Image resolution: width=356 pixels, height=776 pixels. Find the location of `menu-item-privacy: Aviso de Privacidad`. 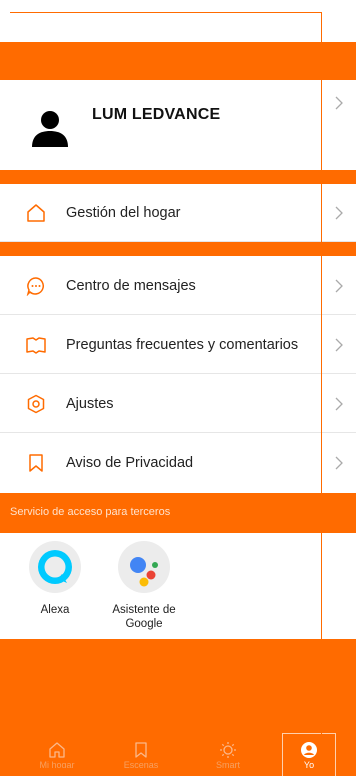

menu-item-privacy: Aviso de Privacidad is located at coordinates (178, 463).